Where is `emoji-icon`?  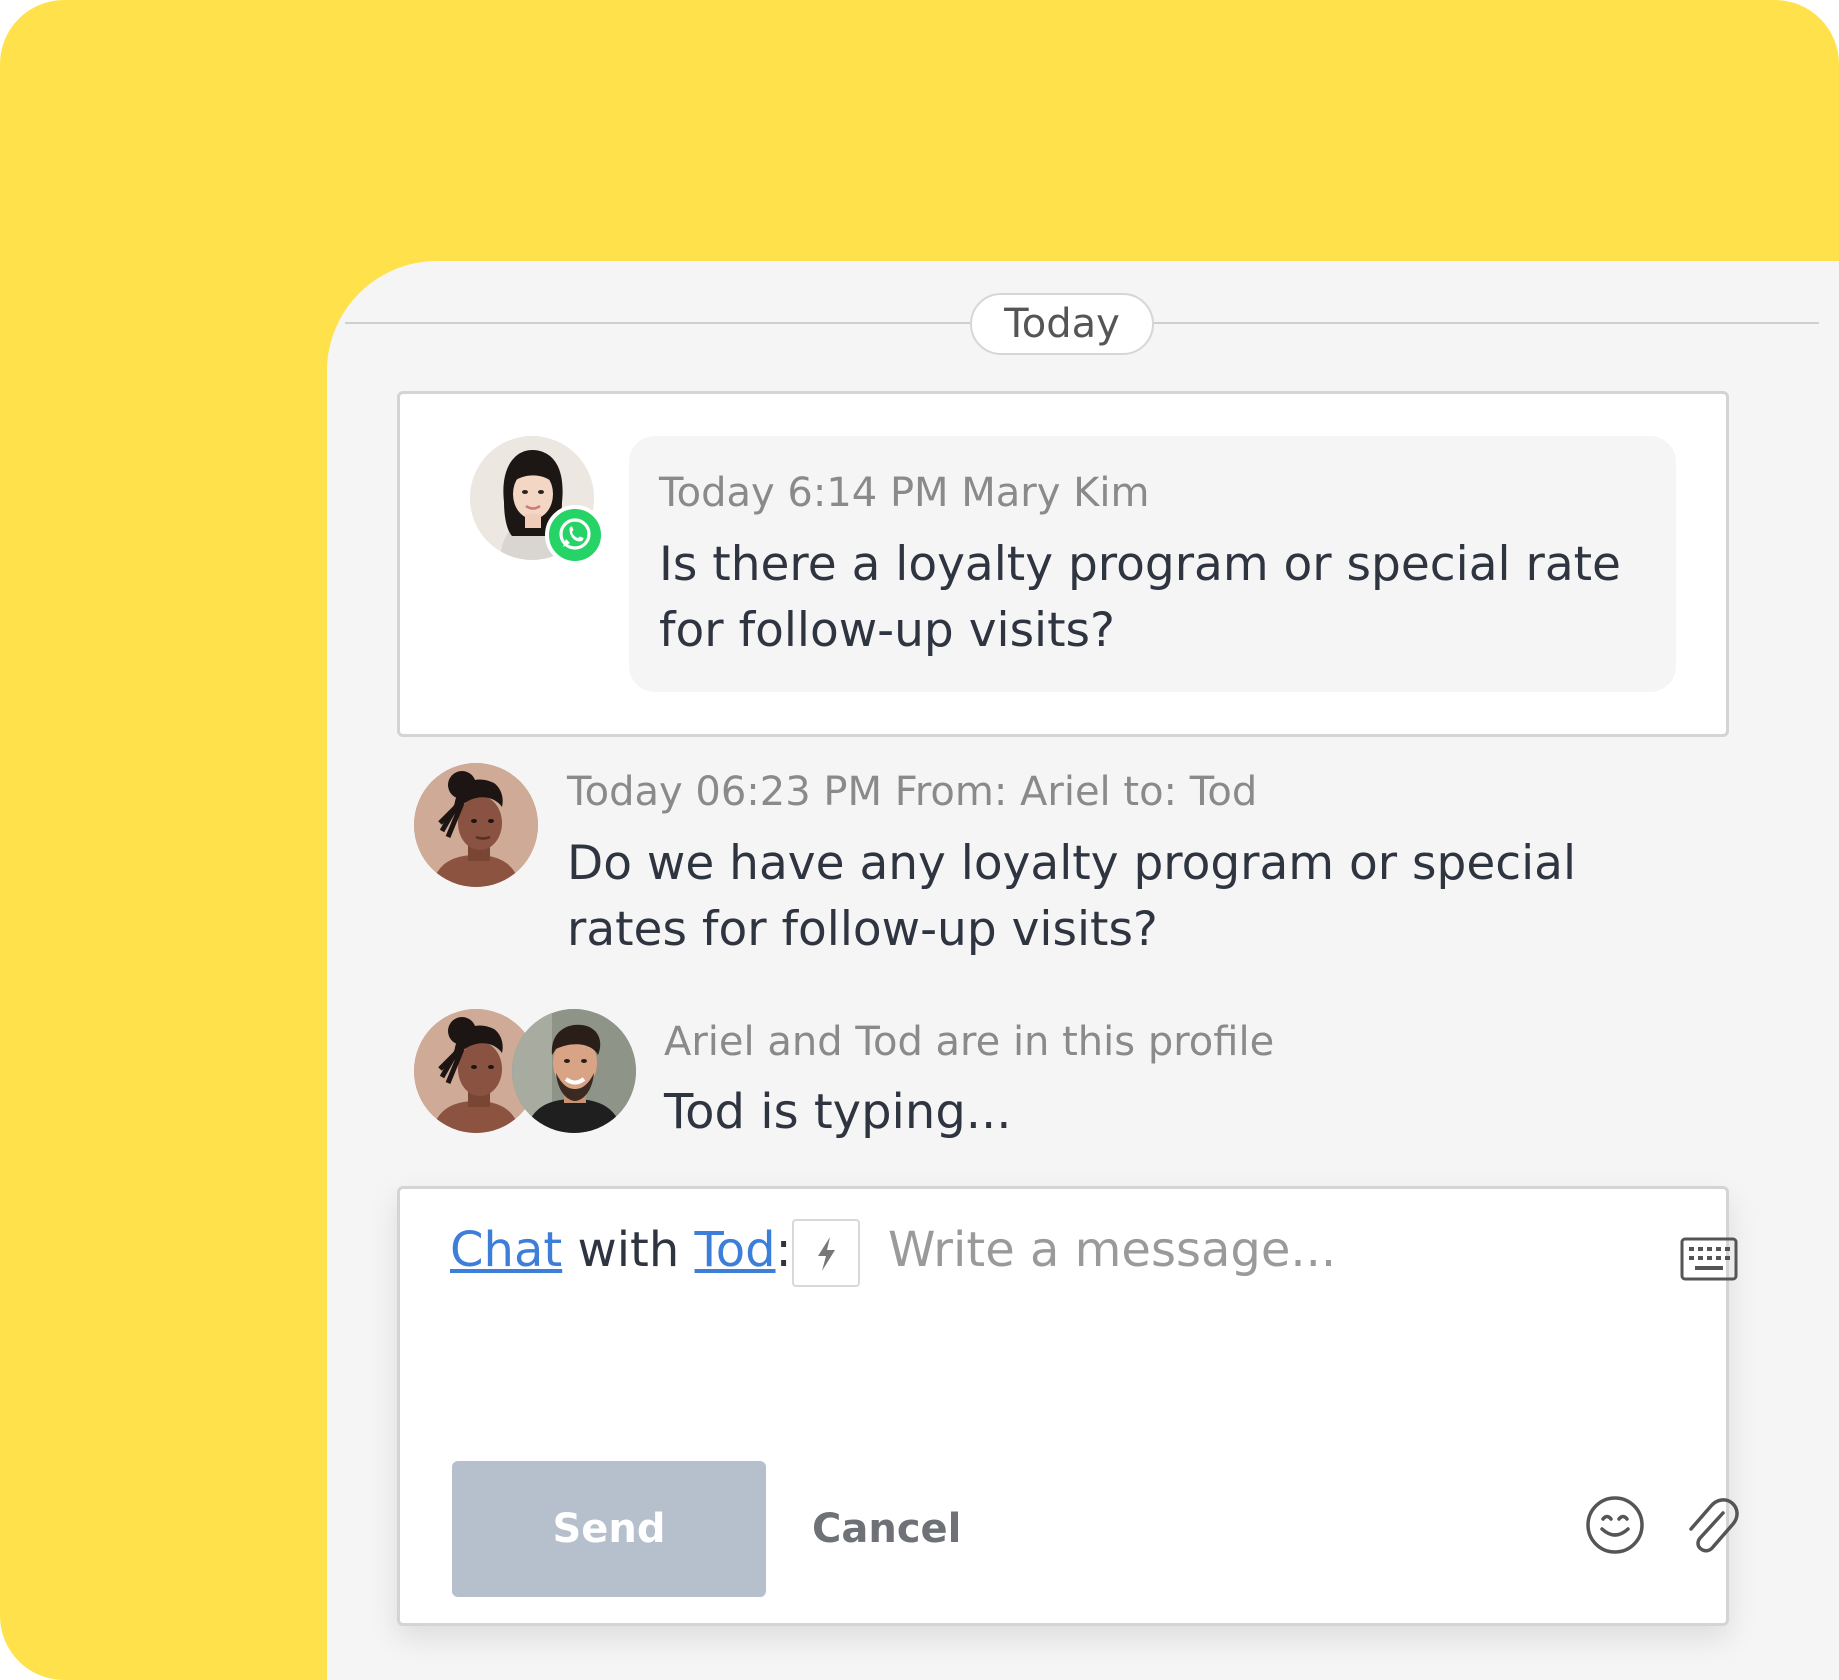
emoji-icon is located at coordinates (1615, 1525).